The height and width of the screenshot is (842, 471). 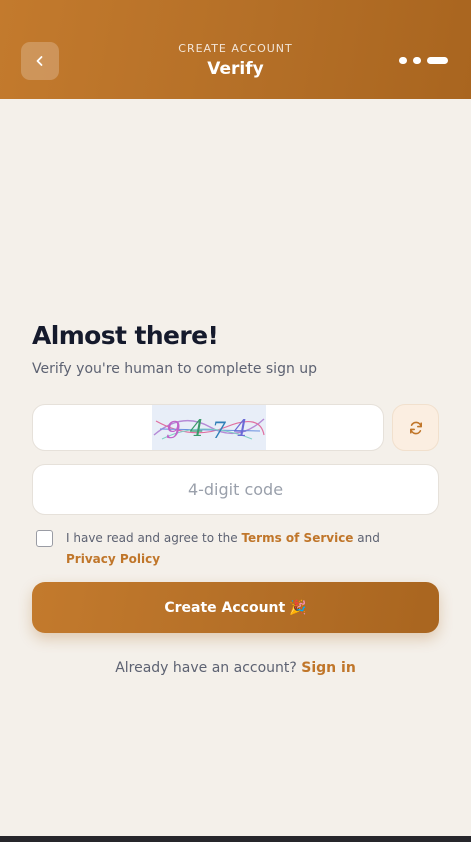 What do you see at coordinates (297, 538) in the screenshot?
I see `terms-of-service-link: Terms of Service` at bounding box center [297, 538].